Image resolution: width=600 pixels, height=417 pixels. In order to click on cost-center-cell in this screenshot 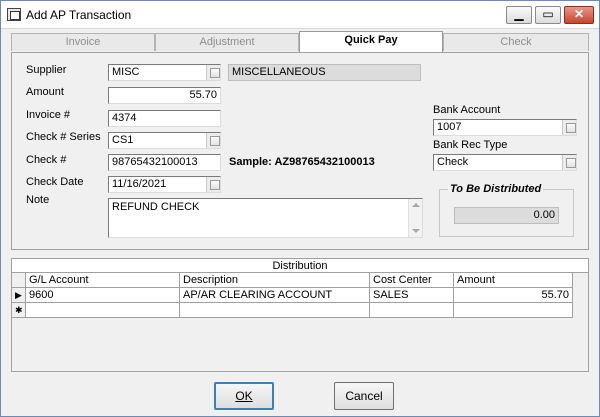, I will do `click(412, 310)`.